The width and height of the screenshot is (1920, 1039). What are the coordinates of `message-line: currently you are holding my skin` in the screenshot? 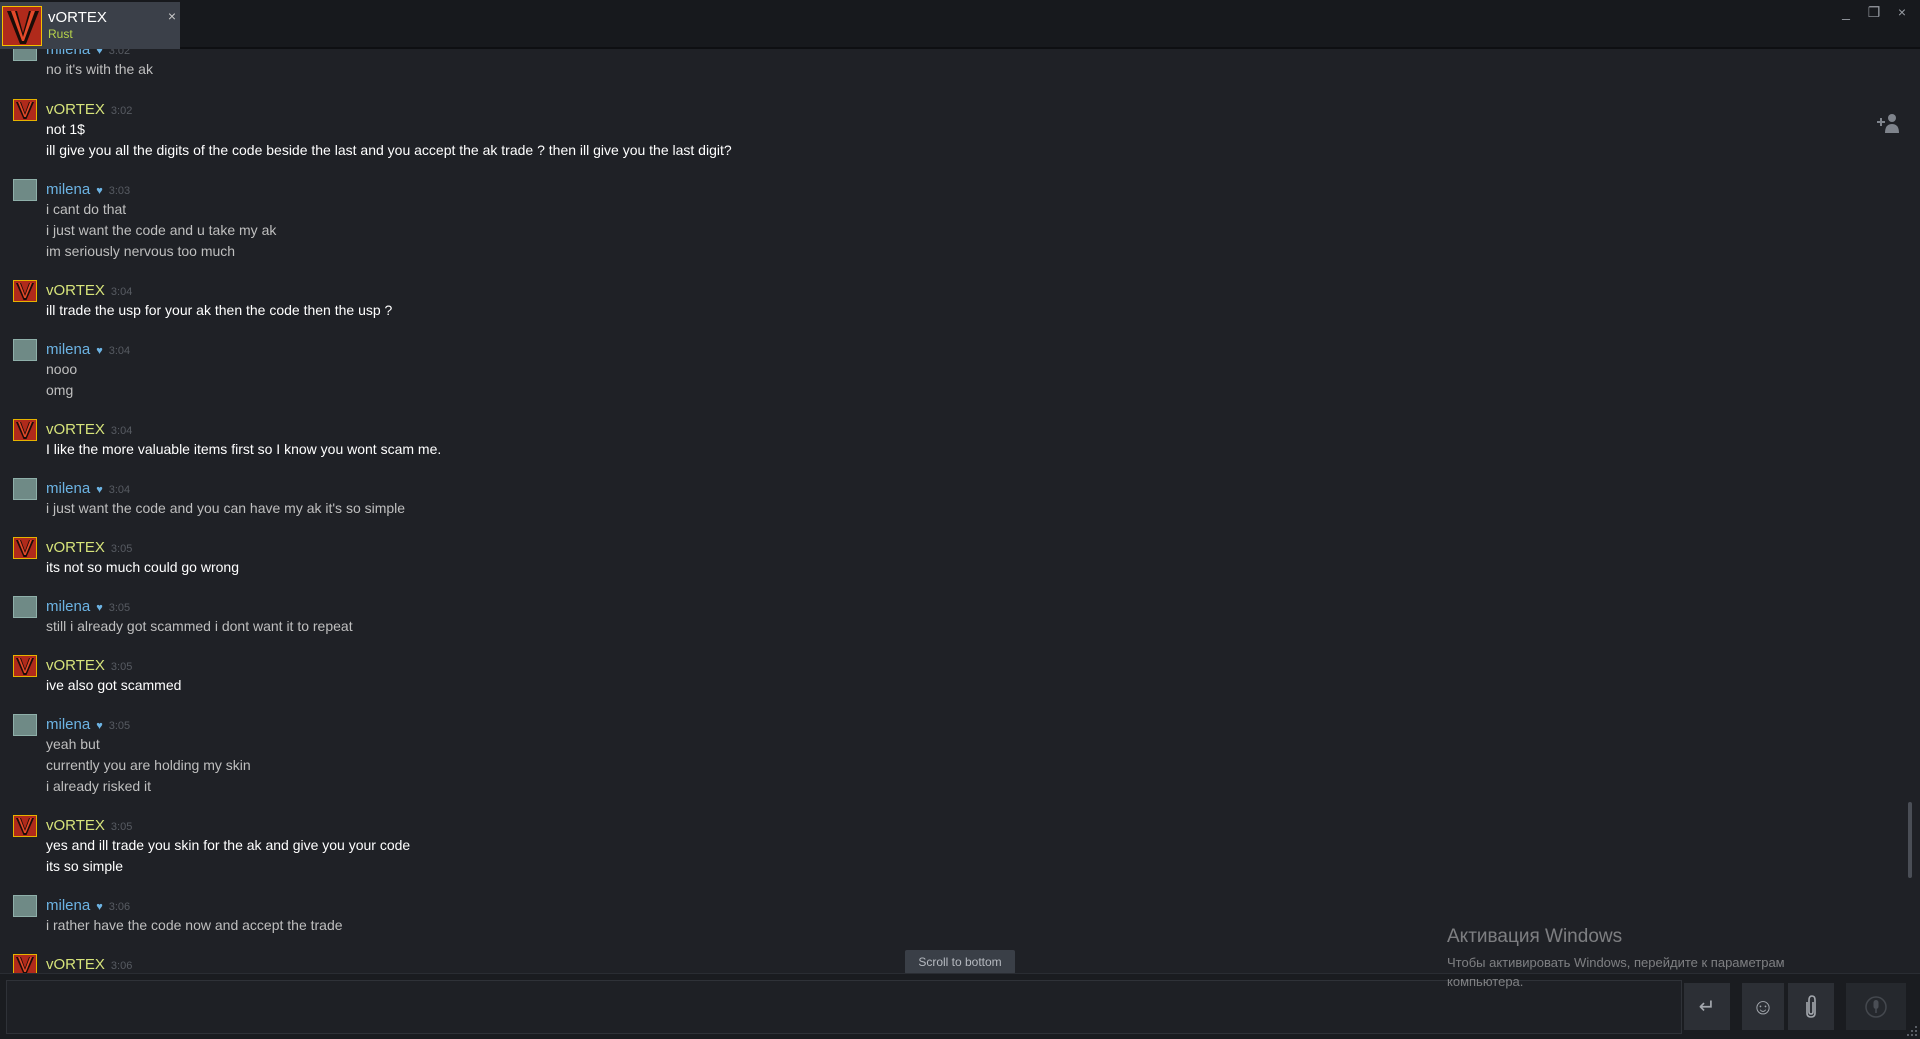 It's located at (148, 765).